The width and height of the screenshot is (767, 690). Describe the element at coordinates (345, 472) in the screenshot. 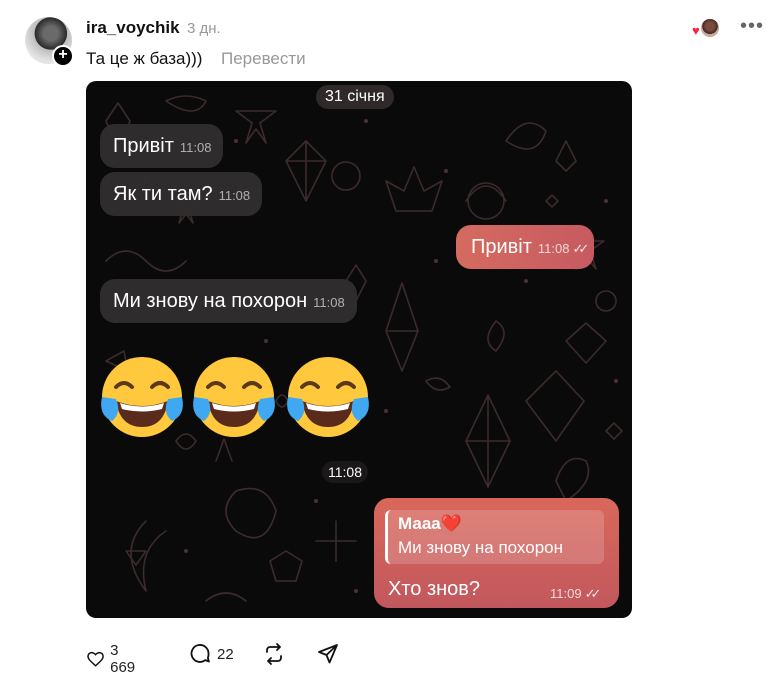

I see `emoji-message-time: 11:08` at that location.